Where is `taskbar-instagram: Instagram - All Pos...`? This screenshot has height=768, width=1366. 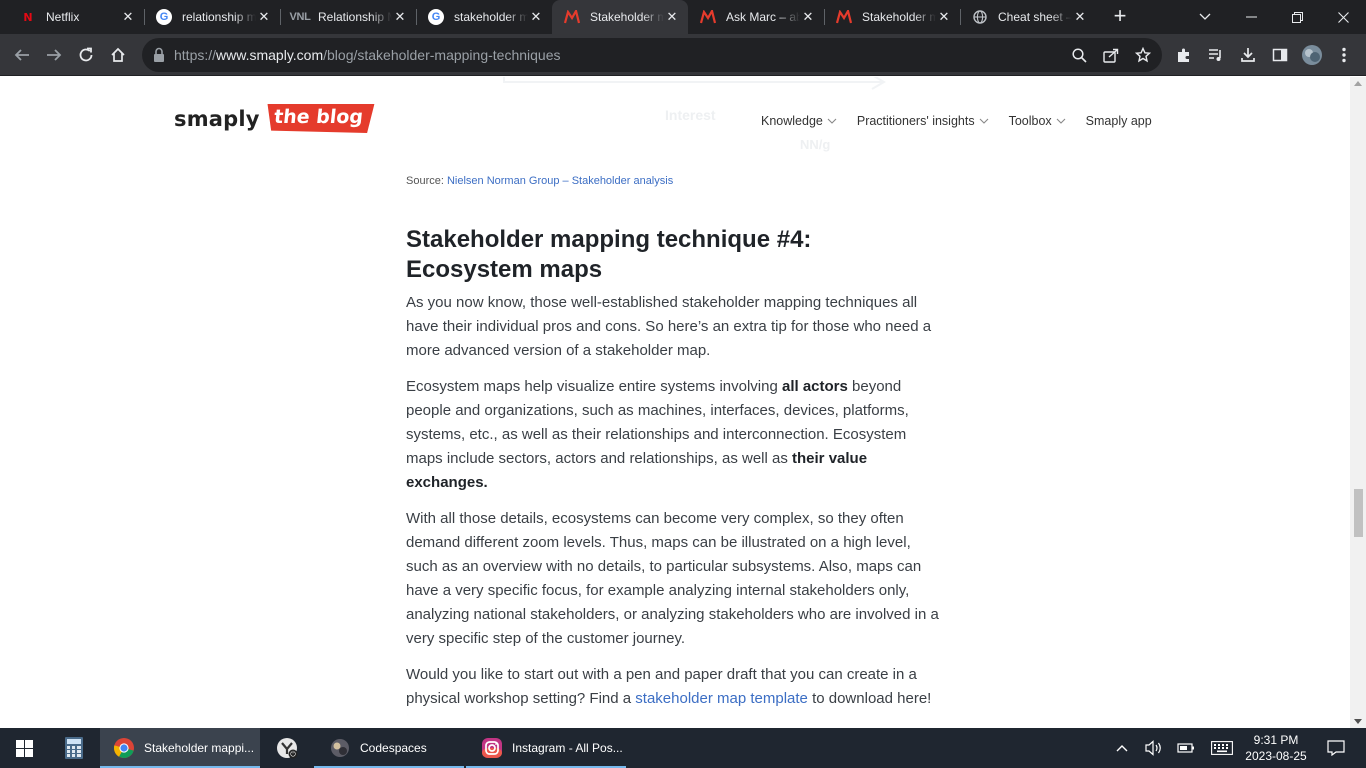 taskbar-instagram: Instagram - All Pos... is located at coordinates (546, 748).